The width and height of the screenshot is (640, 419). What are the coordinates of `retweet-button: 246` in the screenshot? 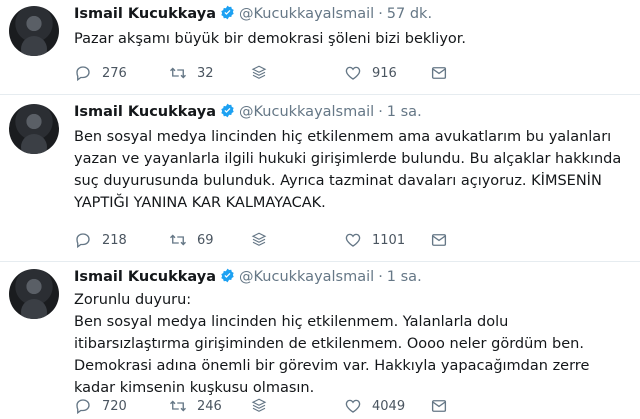 It's located at (195, 406).